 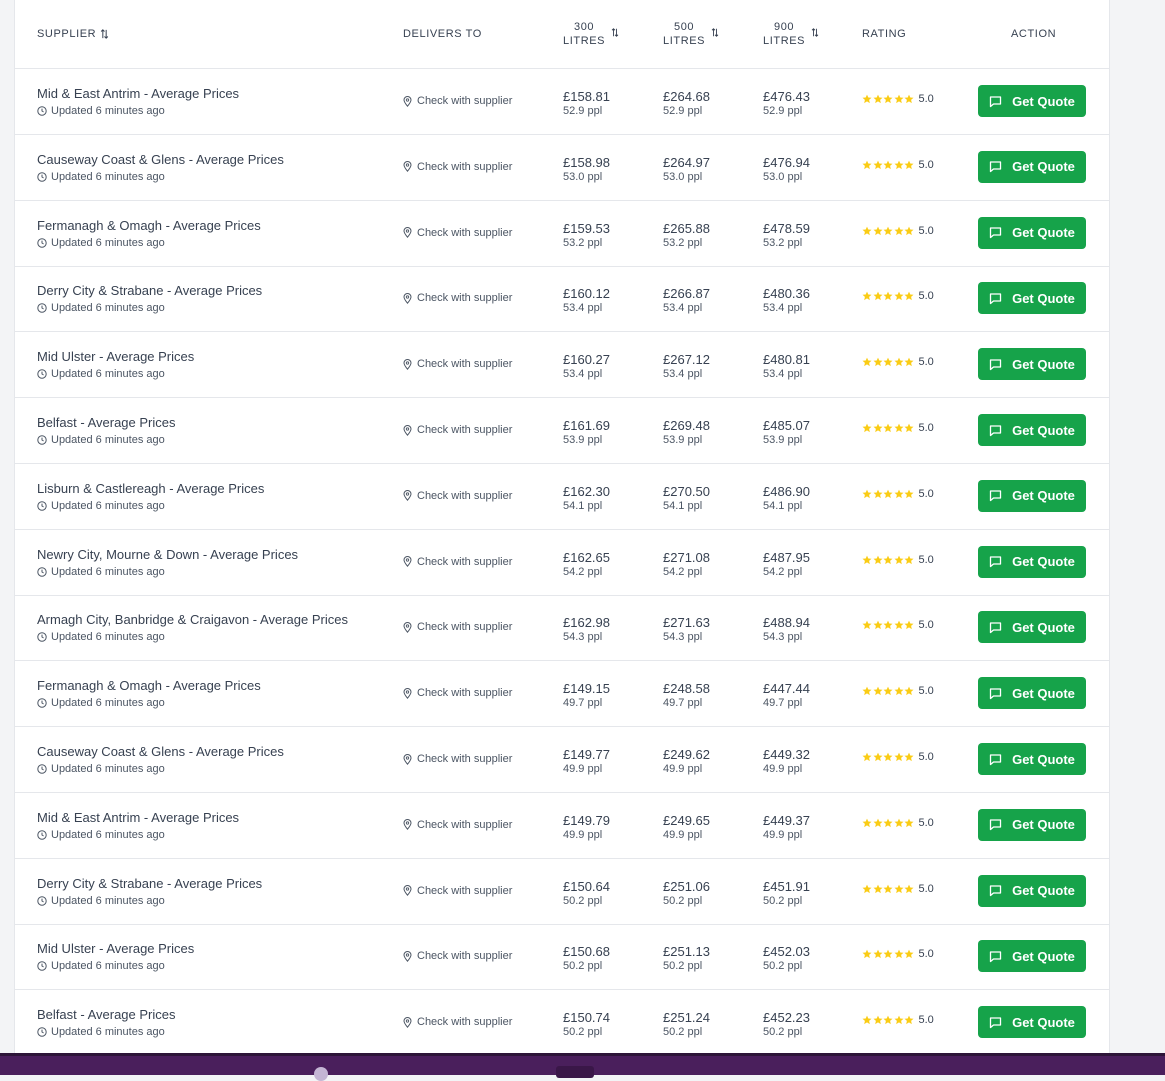 I want to click on col-300-header: 300 LITRES, so click(x=584, y=34).